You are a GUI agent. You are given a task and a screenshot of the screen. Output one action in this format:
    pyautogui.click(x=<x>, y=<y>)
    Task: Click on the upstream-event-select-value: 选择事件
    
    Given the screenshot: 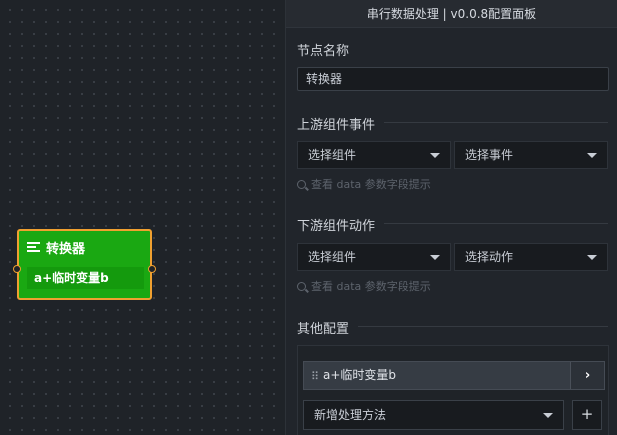 What is the action you would take?
    pyautogui.click(x=489, y=155)
    